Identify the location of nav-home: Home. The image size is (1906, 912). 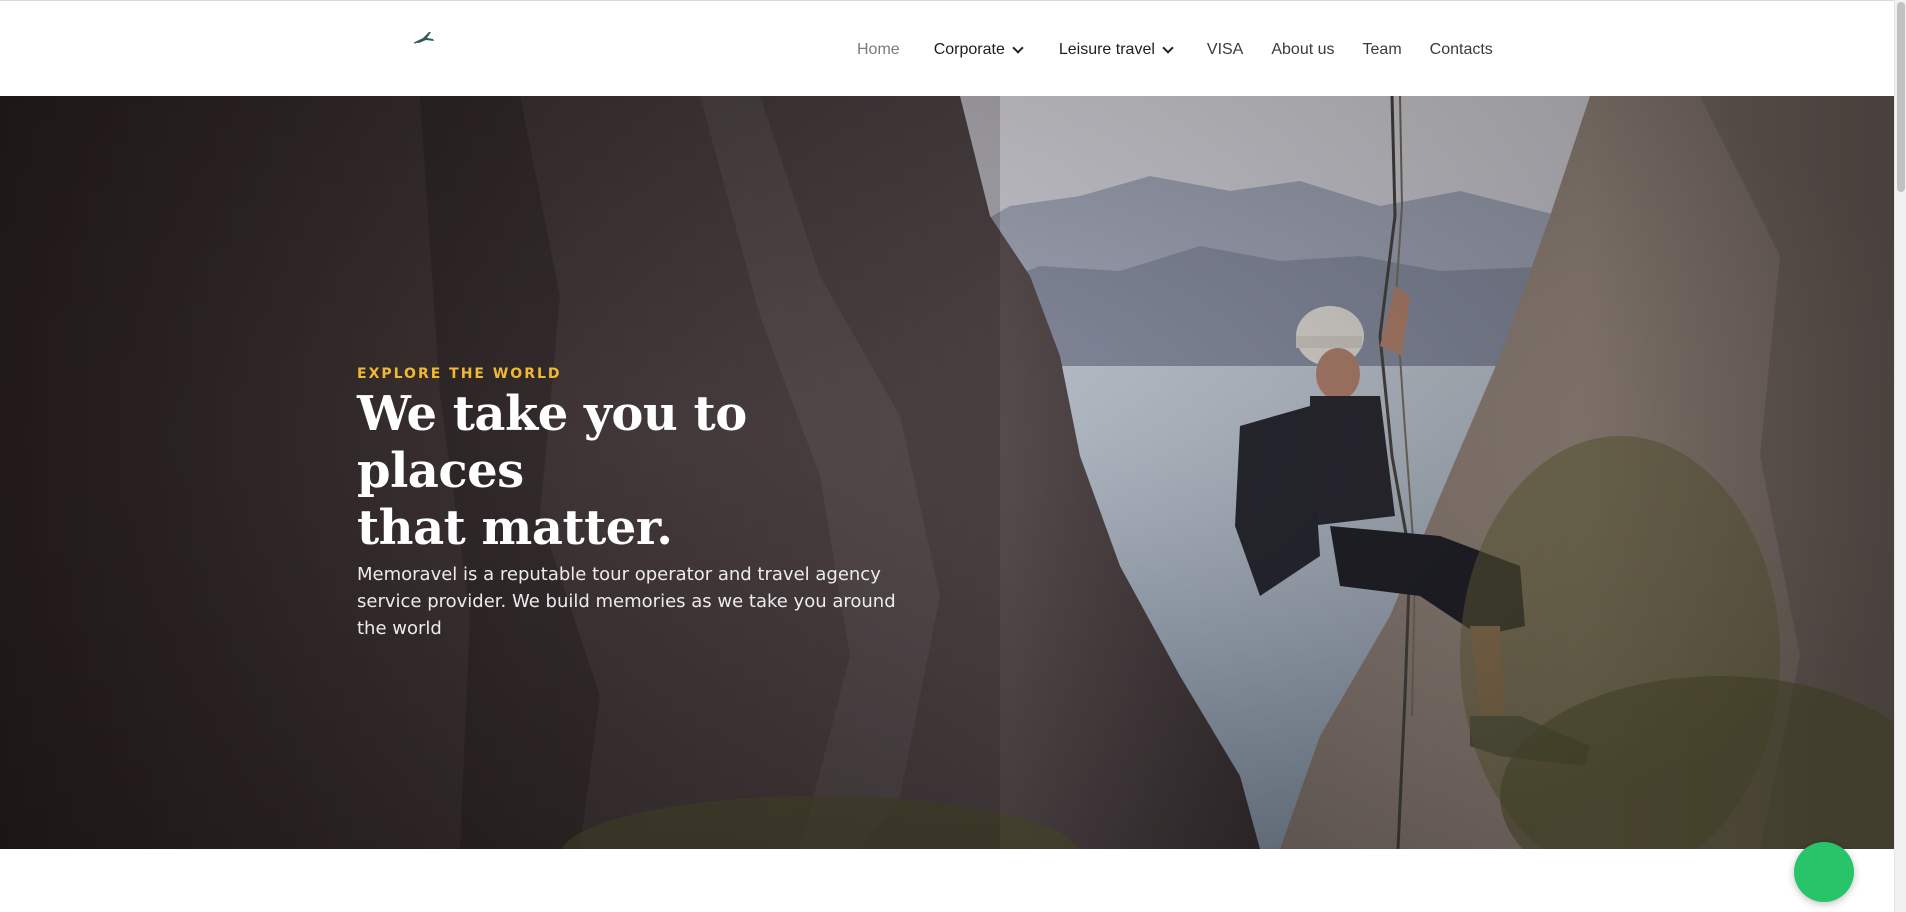
(878, 50).